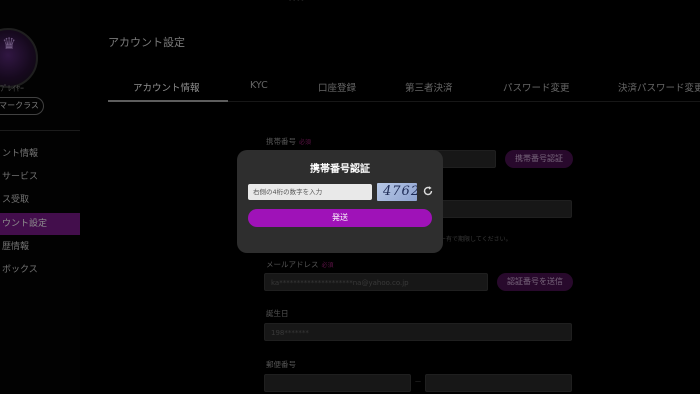  What do you see at coordinates (340, 201) in the screenshot?
I see `phone-verification-modal: 携帯番号認証 右側の4桁の数字を入力 4762 発送` at bounding box center [340, 201].